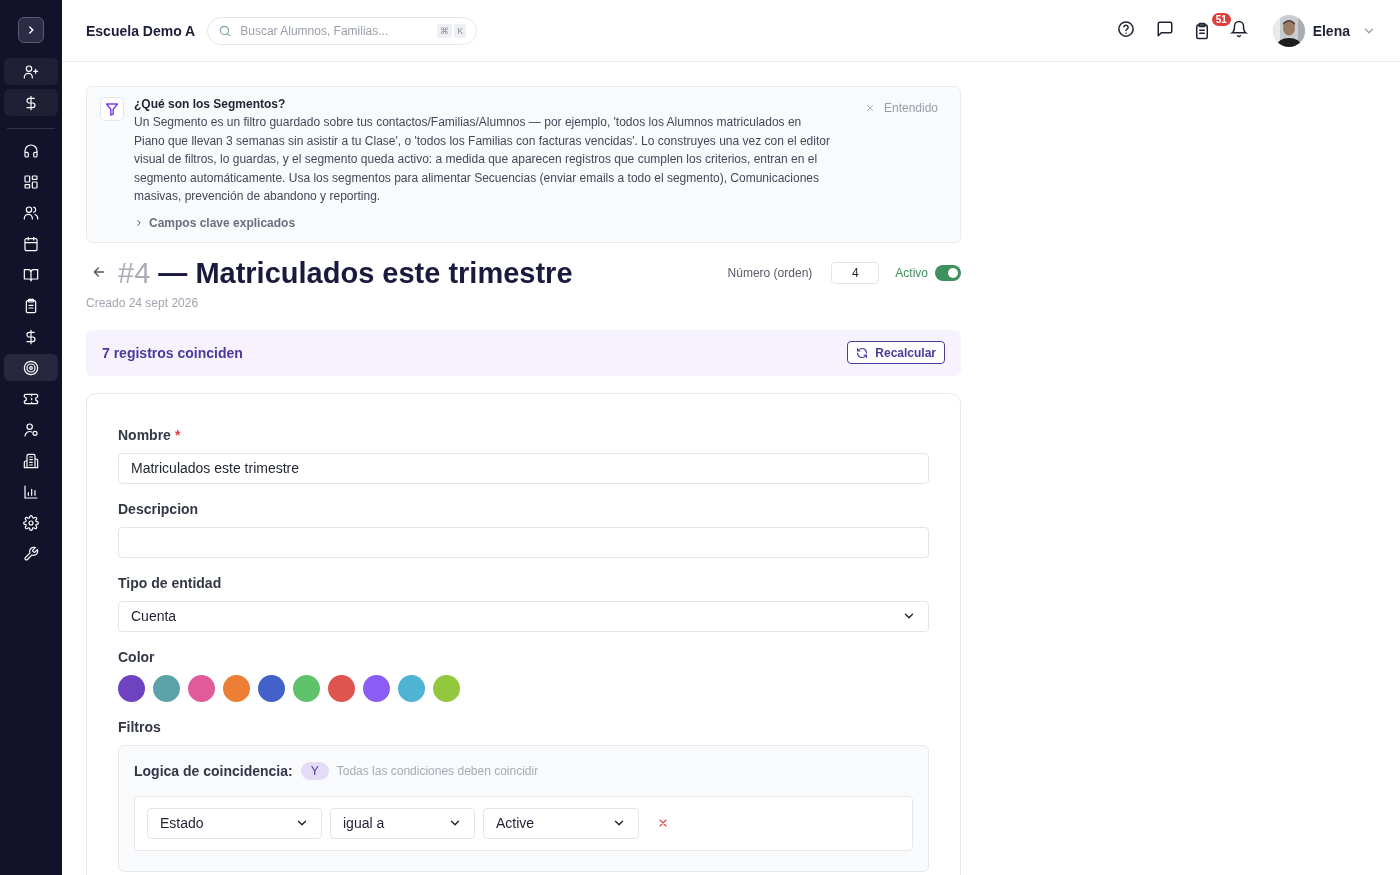 Image resolution: width=1400 pixels, height=875 pixels. What do you see at coordinates (144, 434) in the screenshot?
I see `field-label: Nombre` at bounding box center [144, 434].